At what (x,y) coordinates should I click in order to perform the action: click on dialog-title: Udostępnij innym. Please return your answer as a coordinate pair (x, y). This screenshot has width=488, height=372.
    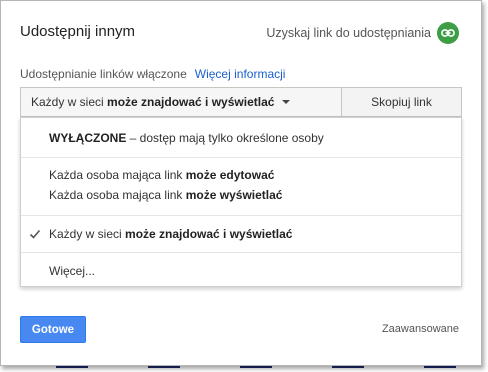
    Looking at the image, I should click on (78, 31).